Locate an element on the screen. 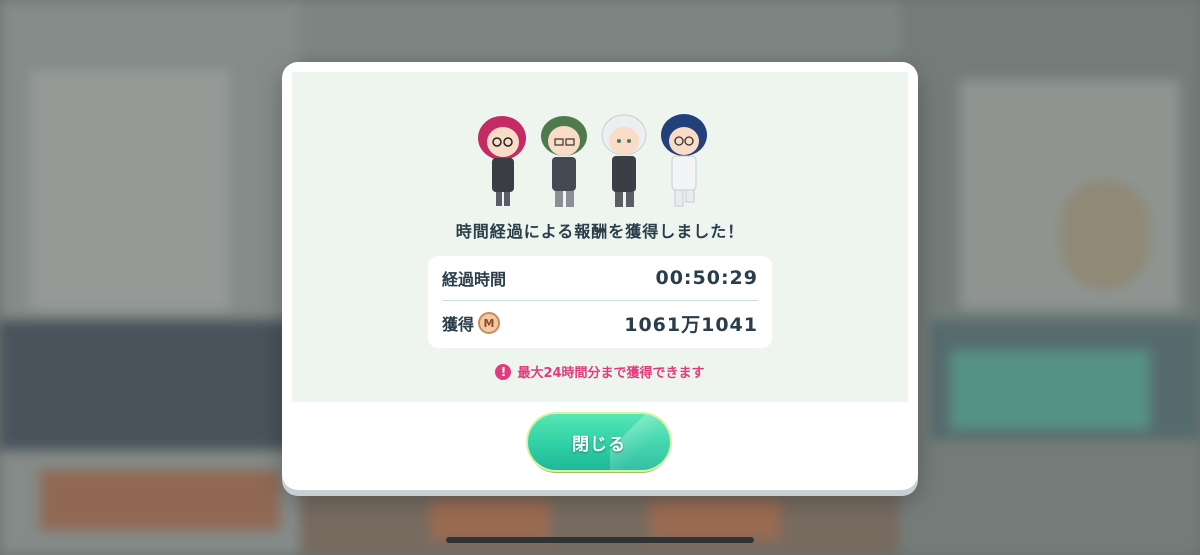 The height and width of the screenshot is (555, 1200). close-button-label: 閉じる is located at coordinates (599, 444).